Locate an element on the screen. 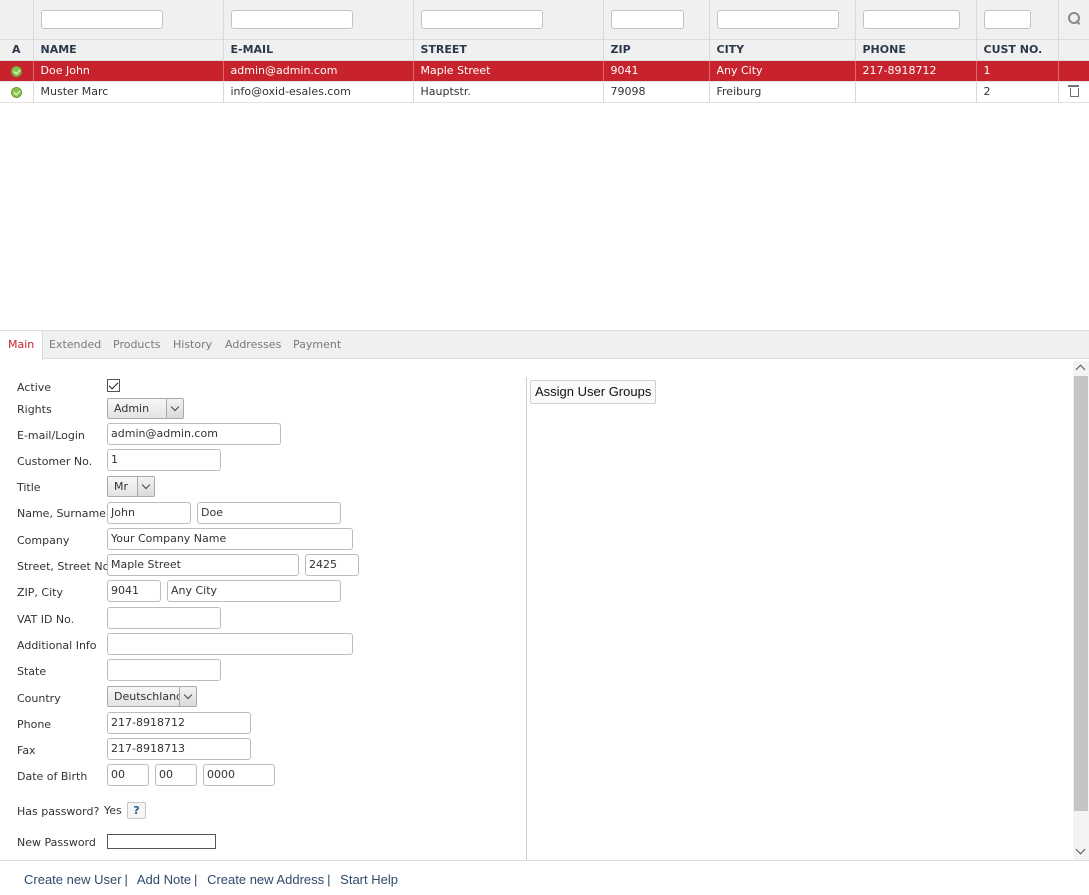 Image resolution: width=1089 pixels, height=895 pixels. cell-phone is located at coordinates (916, 92).